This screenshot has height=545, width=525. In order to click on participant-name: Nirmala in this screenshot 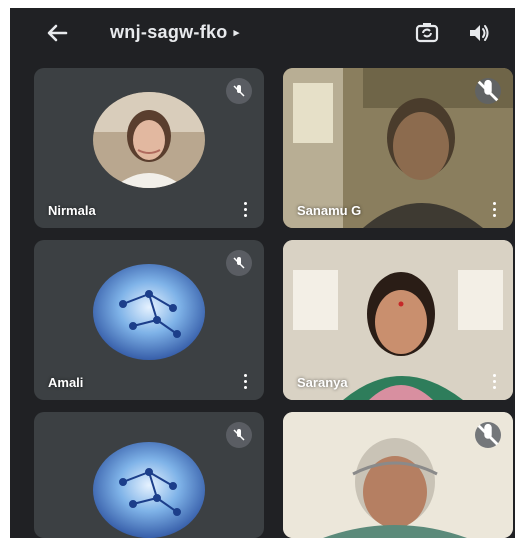, I will do `click(72, 210)`.